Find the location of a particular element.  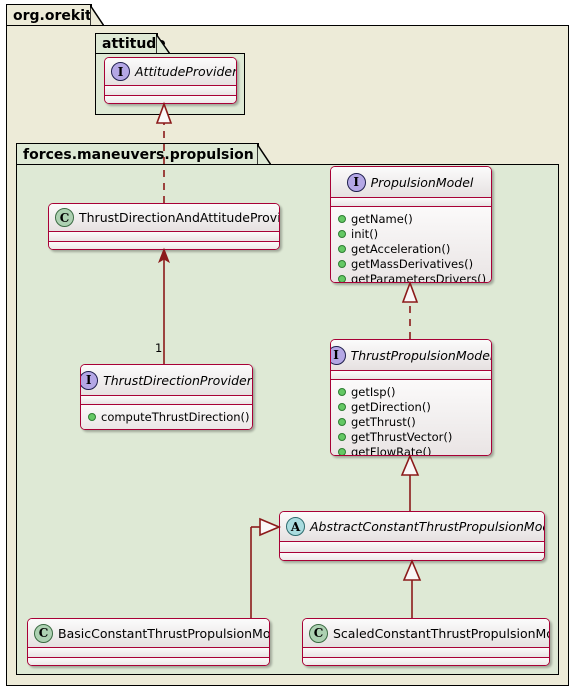

method-item: init() is located at coordinates (411, 233).